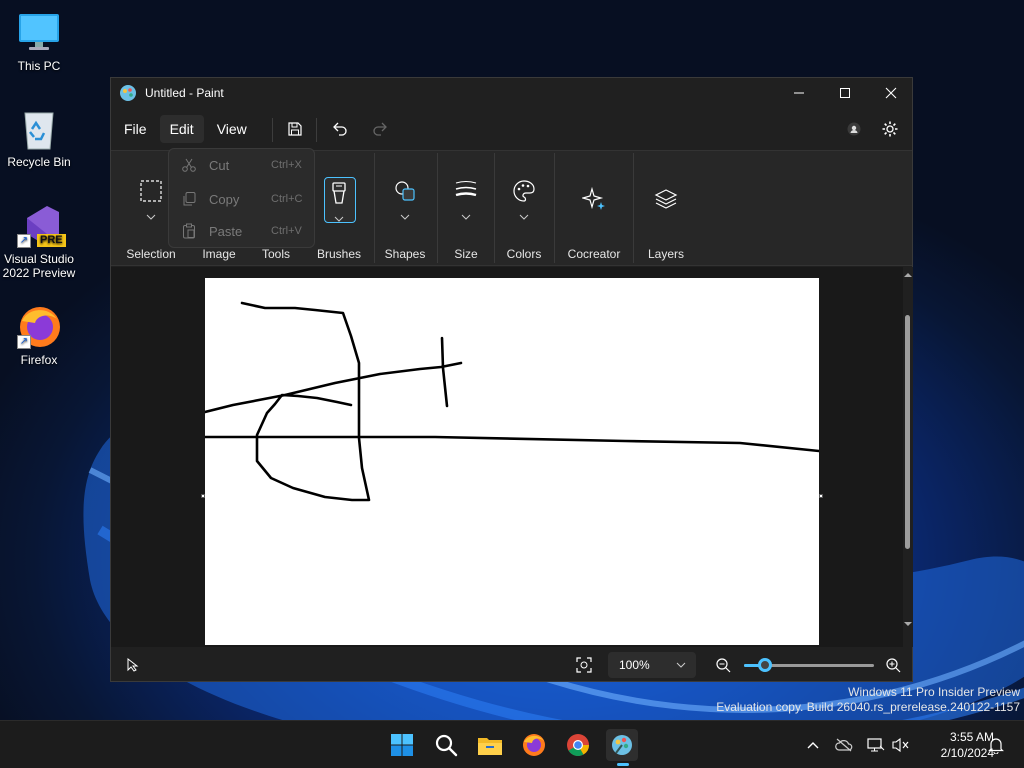 This screenshot has height=768, width=1024. I want to click on chevron-up-icon, so click(813, 745).